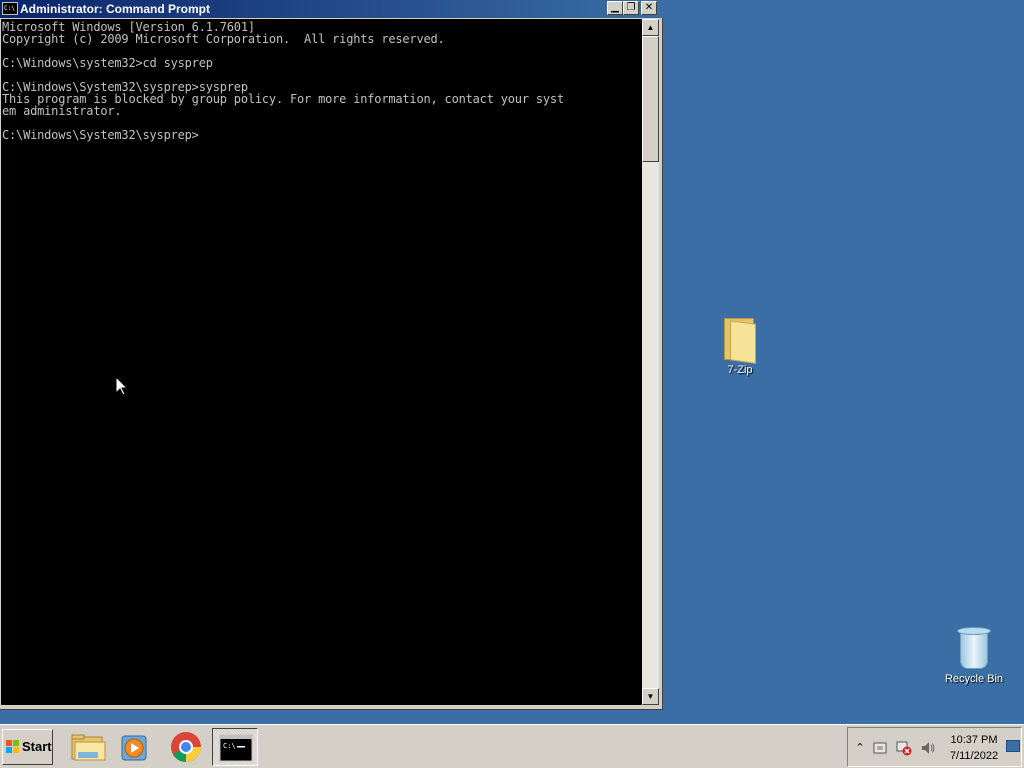 The image size is (1024, 768). I want to click on mouse-cursor-icon, so click(122, 386).